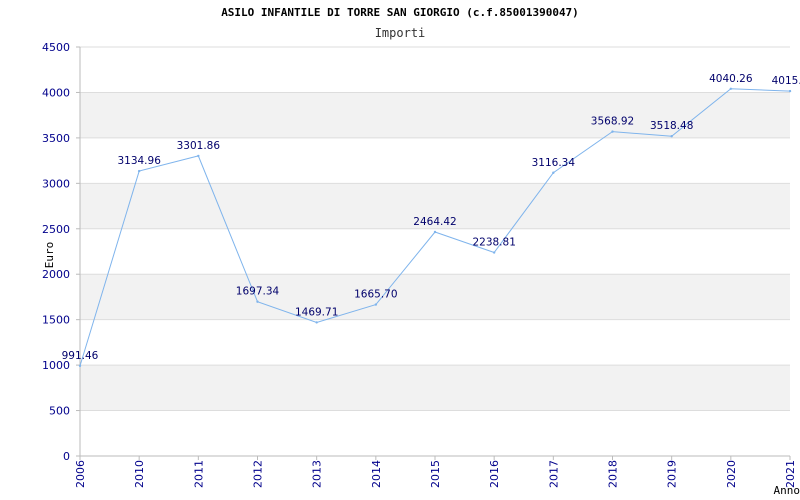  Describe the element at coordinates (80, 356) in the screenshot. I see `data-label: 991.46` at that location.